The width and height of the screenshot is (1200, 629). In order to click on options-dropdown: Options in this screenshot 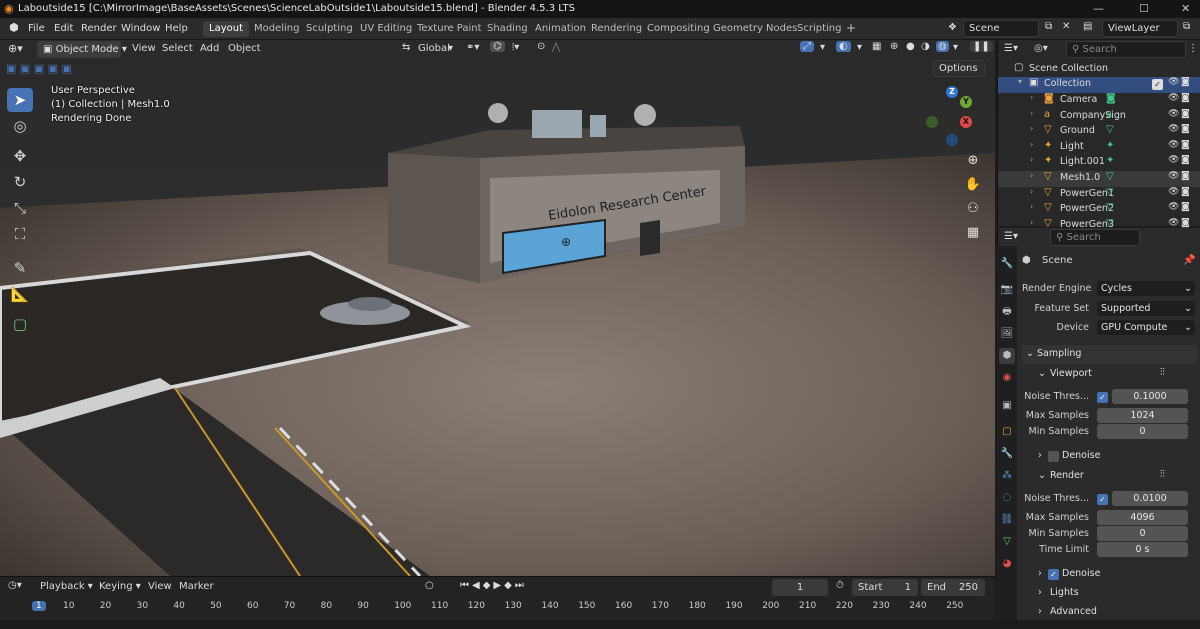, I will do `click(959, 68)`.